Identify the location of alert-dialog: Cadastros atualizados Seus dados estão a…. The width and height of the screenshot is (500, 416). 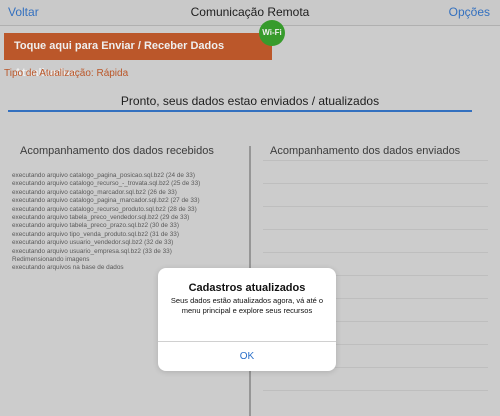
(247, 319).